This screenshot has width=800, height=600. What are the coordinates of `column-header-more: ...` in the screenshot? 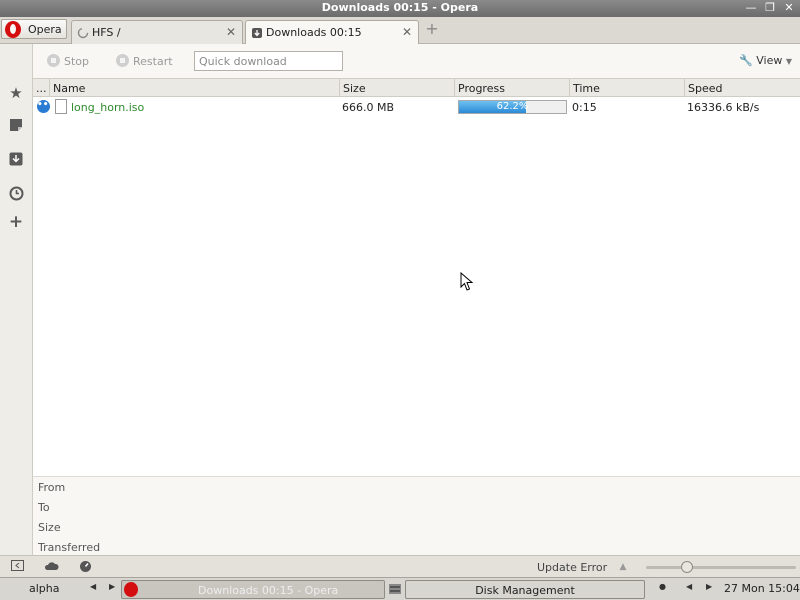 It's located at (41, 88).